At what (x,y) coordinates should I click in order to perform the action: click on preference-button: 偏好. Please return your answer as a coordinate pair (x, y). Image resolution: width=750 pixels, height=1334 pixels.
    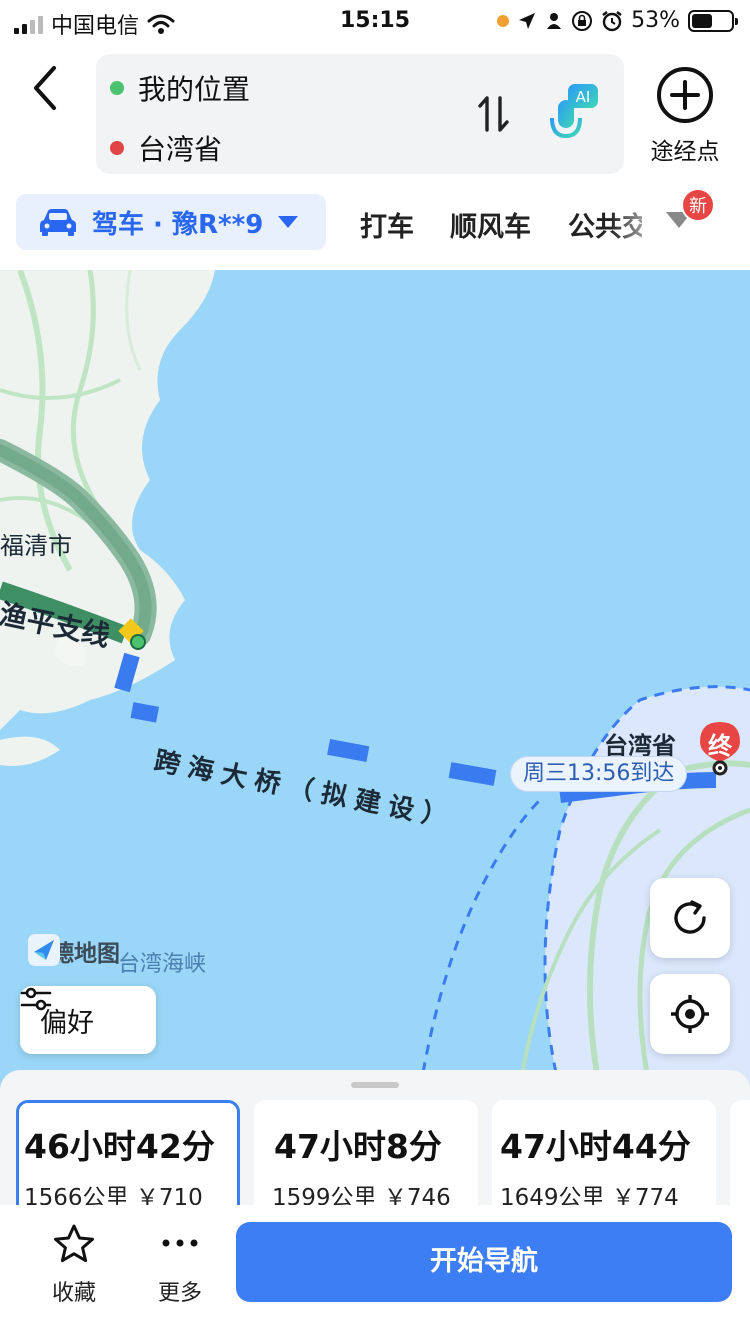
    Looking at the image, I should click on (88, 1020).